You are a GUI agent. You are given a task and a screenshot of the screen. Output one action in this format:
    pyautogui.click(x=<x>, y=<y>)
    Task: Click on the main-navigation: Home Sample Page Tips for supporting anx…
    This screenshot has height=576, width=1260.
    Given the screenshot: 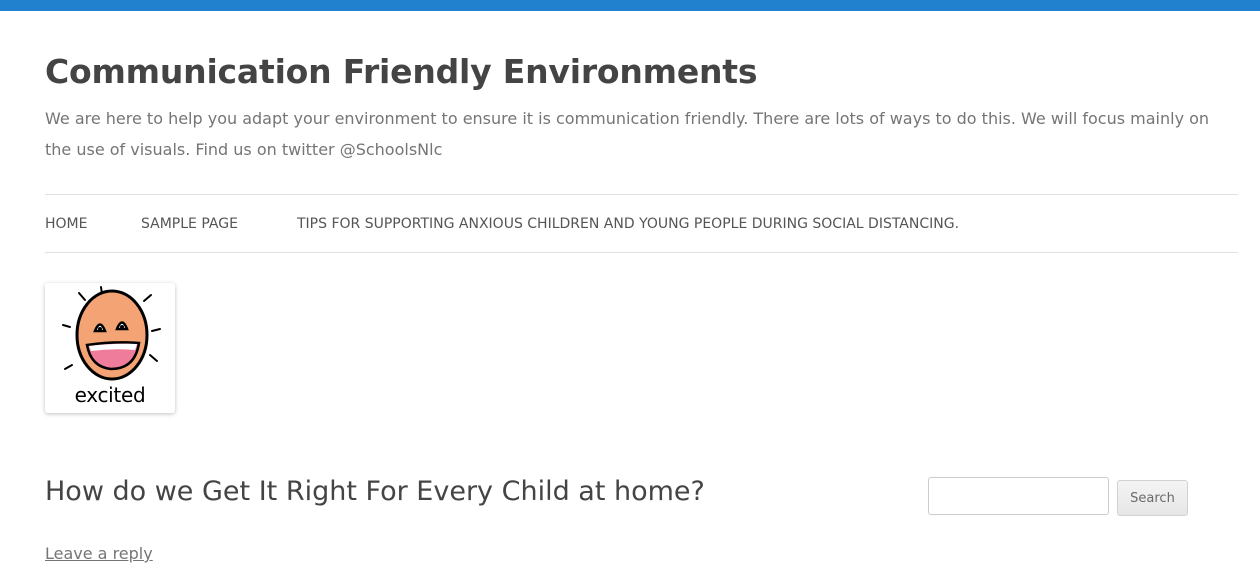 What is the action you would take?
    pyautogui.click(x=641, y=223)
    